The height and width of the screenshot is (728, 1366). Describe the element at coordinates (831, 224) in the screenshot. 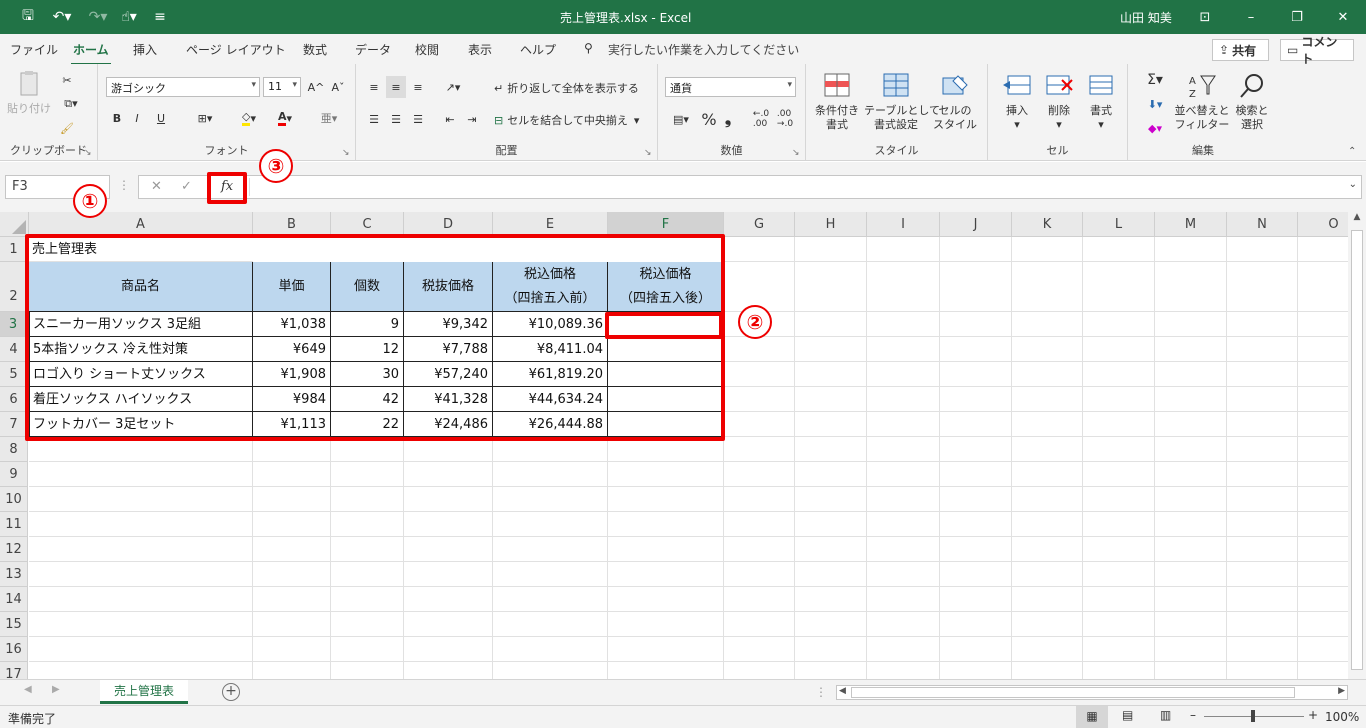

I see `column-header-H: H` at that location.